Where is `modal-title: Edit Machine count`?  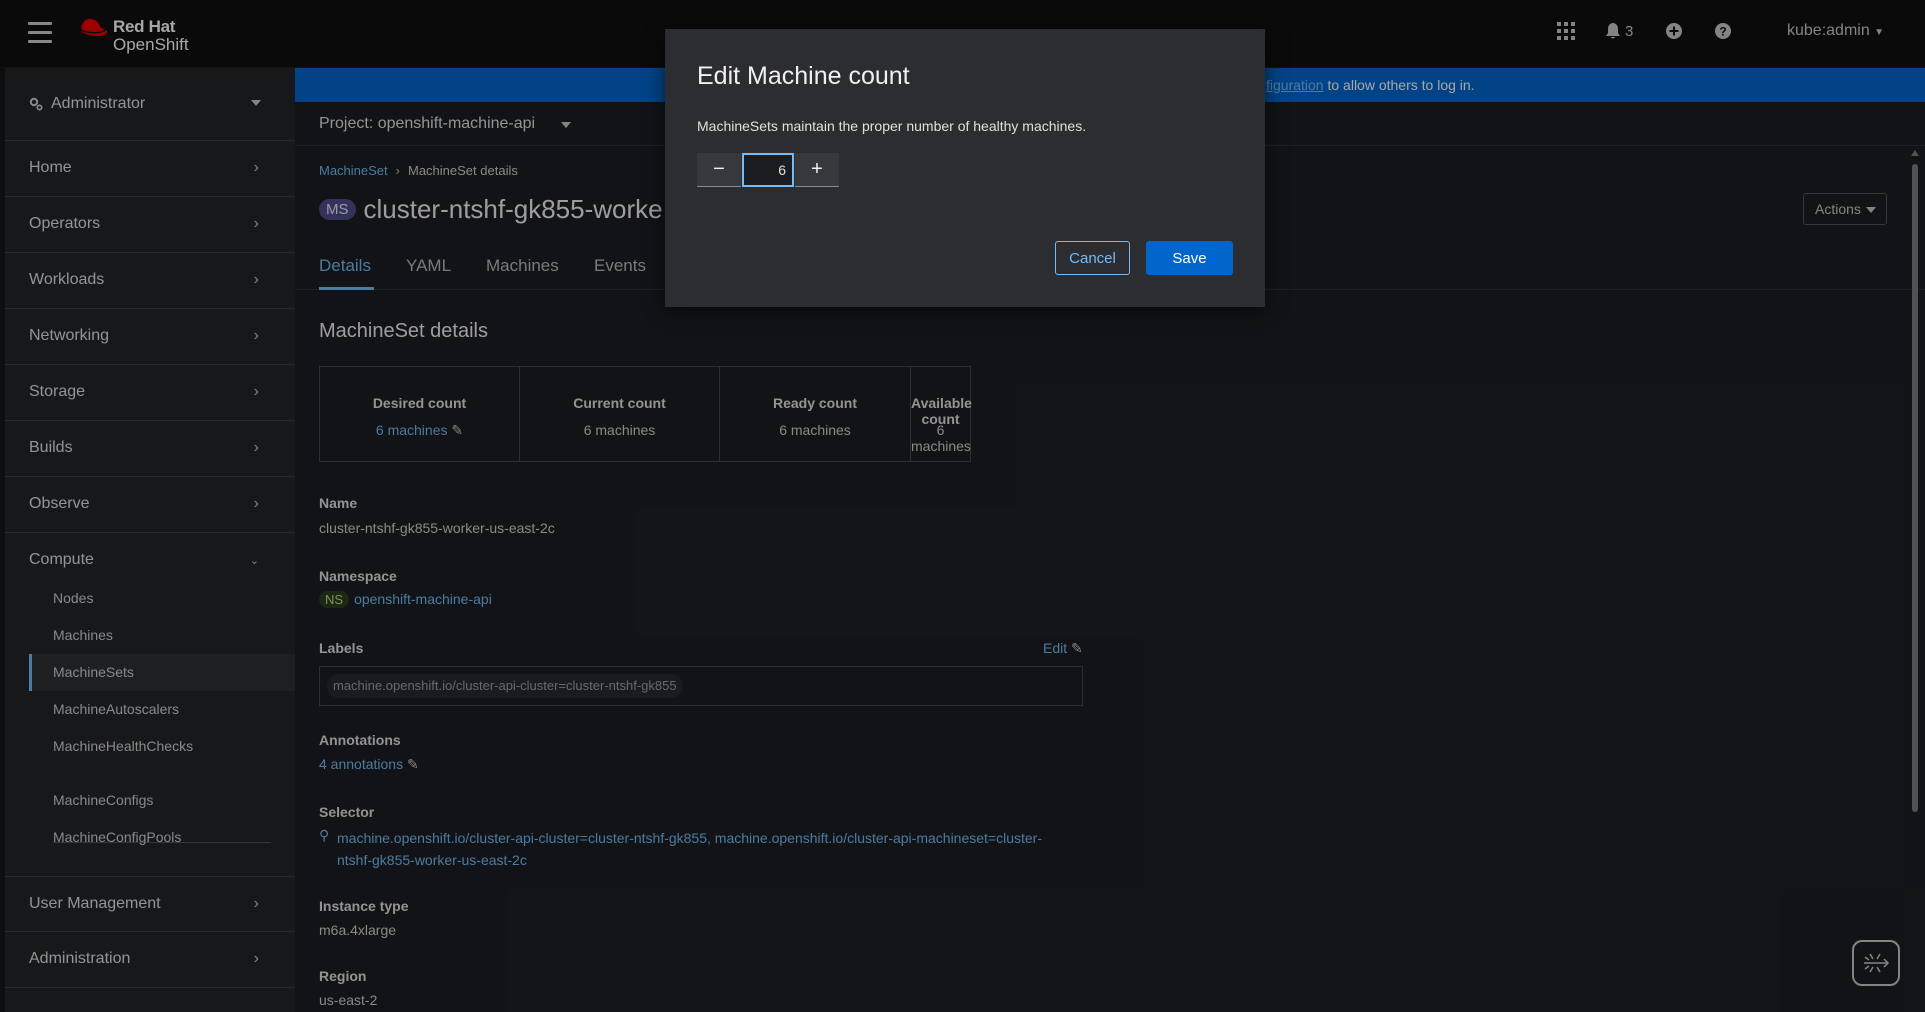 modal-title: Edit Machine count is located at coordinates (803, 76).